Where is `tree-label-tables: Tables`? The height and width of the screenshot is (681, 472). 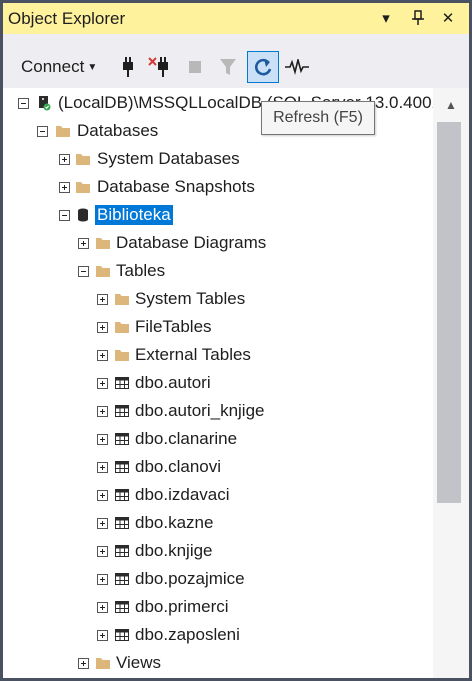 tree-label-tables: Tables is located at coordinates (141, 270).